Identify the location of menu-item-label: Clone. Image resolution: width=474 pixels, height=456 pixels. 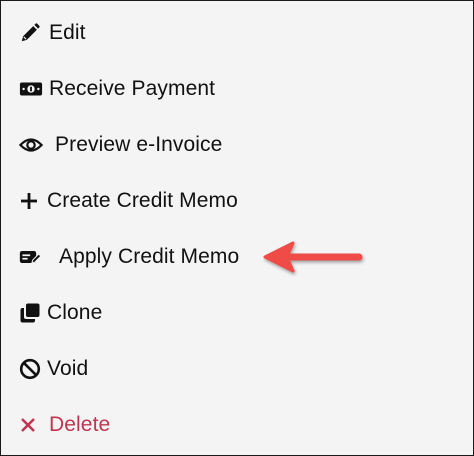
(75, 312).